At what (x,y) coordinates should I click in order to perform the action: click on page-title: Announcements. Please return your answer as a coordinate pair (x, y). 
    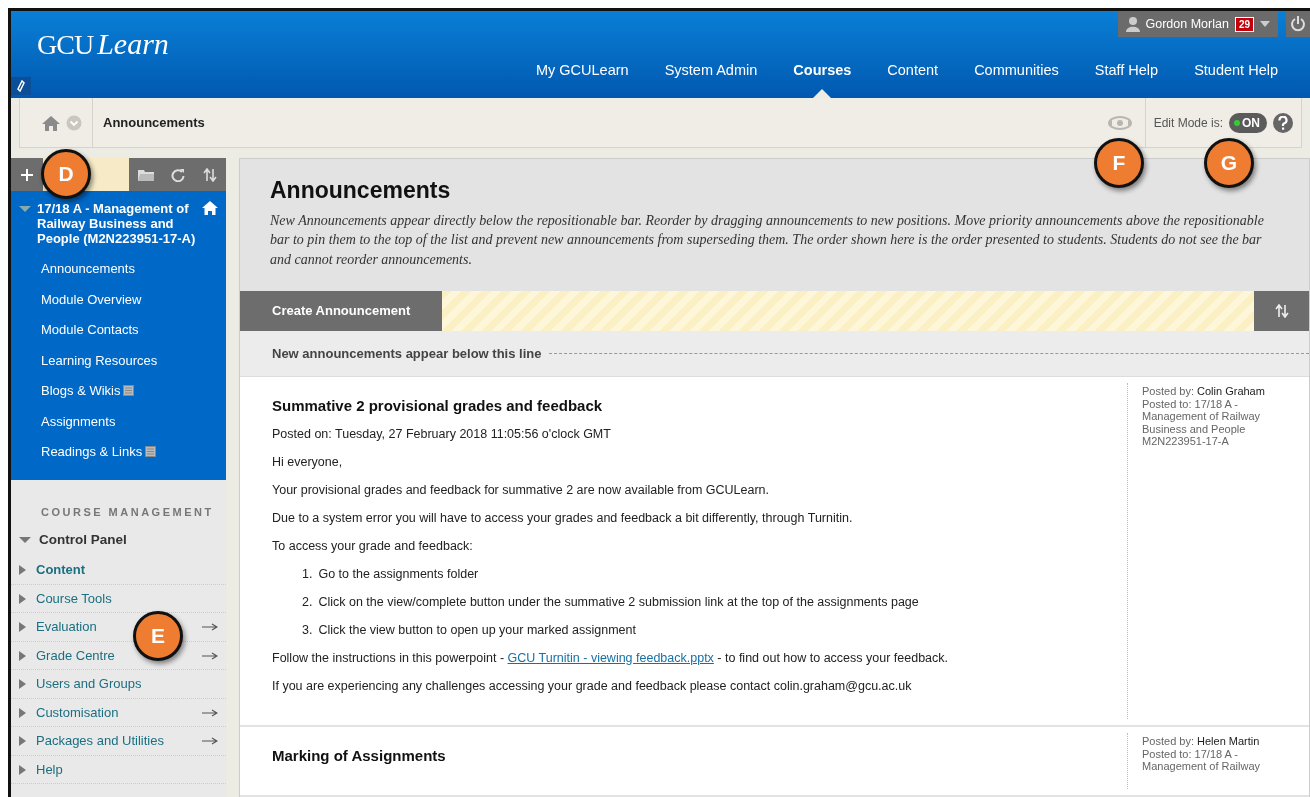
    Looking at the image, I should click on (361, 191).